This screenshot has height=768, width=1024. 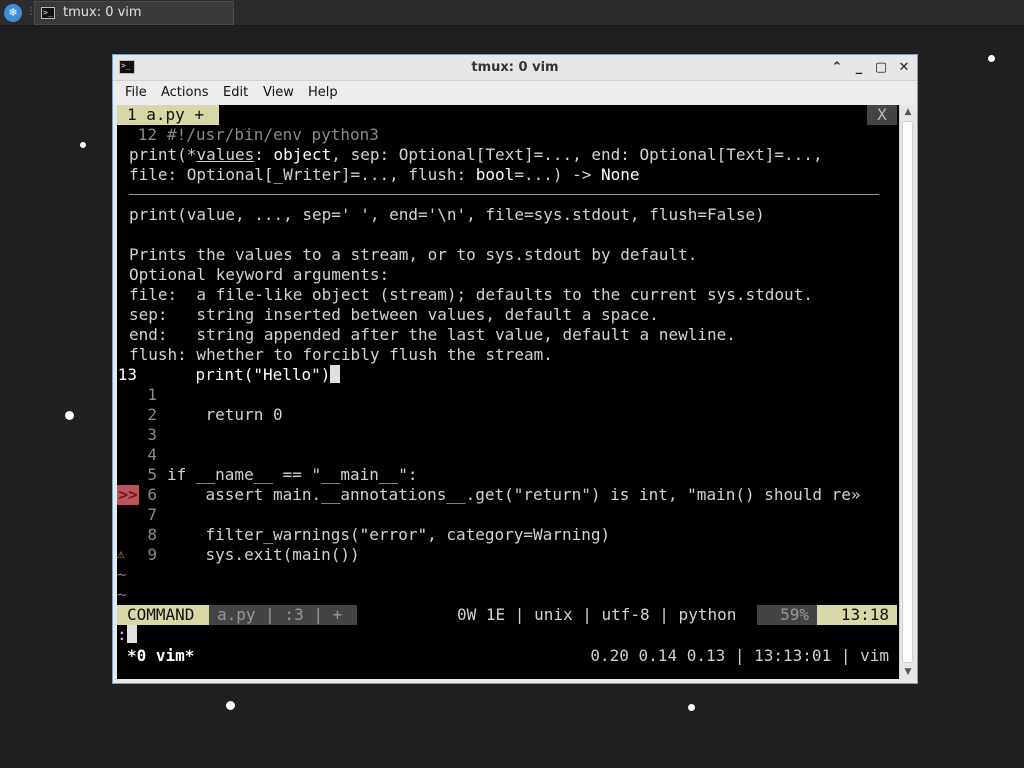 I want to click on window-shade-button: ⌃, so click(x=837, y=68).